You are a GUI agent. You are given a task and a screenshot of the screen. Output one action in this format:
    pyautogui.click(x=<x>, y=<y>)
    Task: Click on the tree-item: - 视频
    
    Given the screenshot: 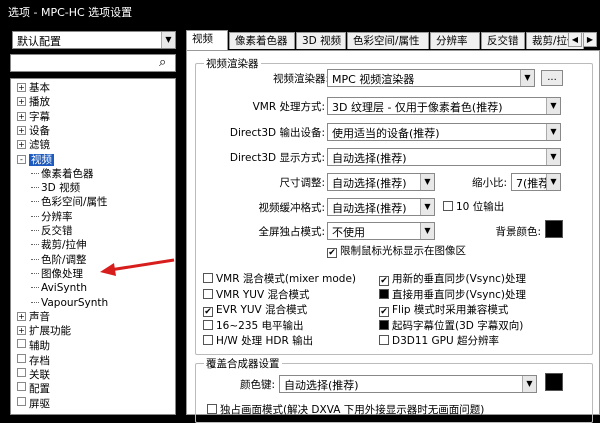 What is the action you would take?
    pyautogui.click(x=35, y=160)
    